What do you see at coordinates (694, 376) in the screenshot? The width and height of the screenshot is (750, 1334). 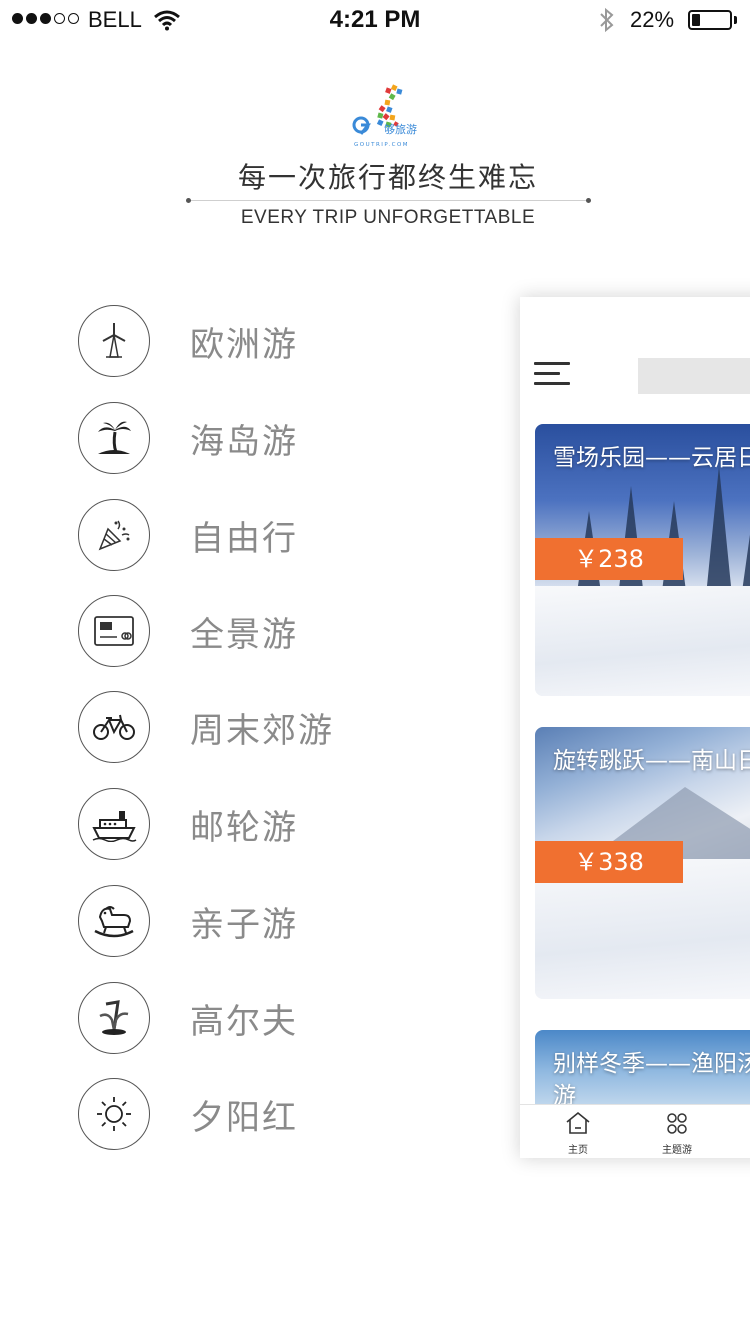 I see `search-input` at bounding box center [694, 376].